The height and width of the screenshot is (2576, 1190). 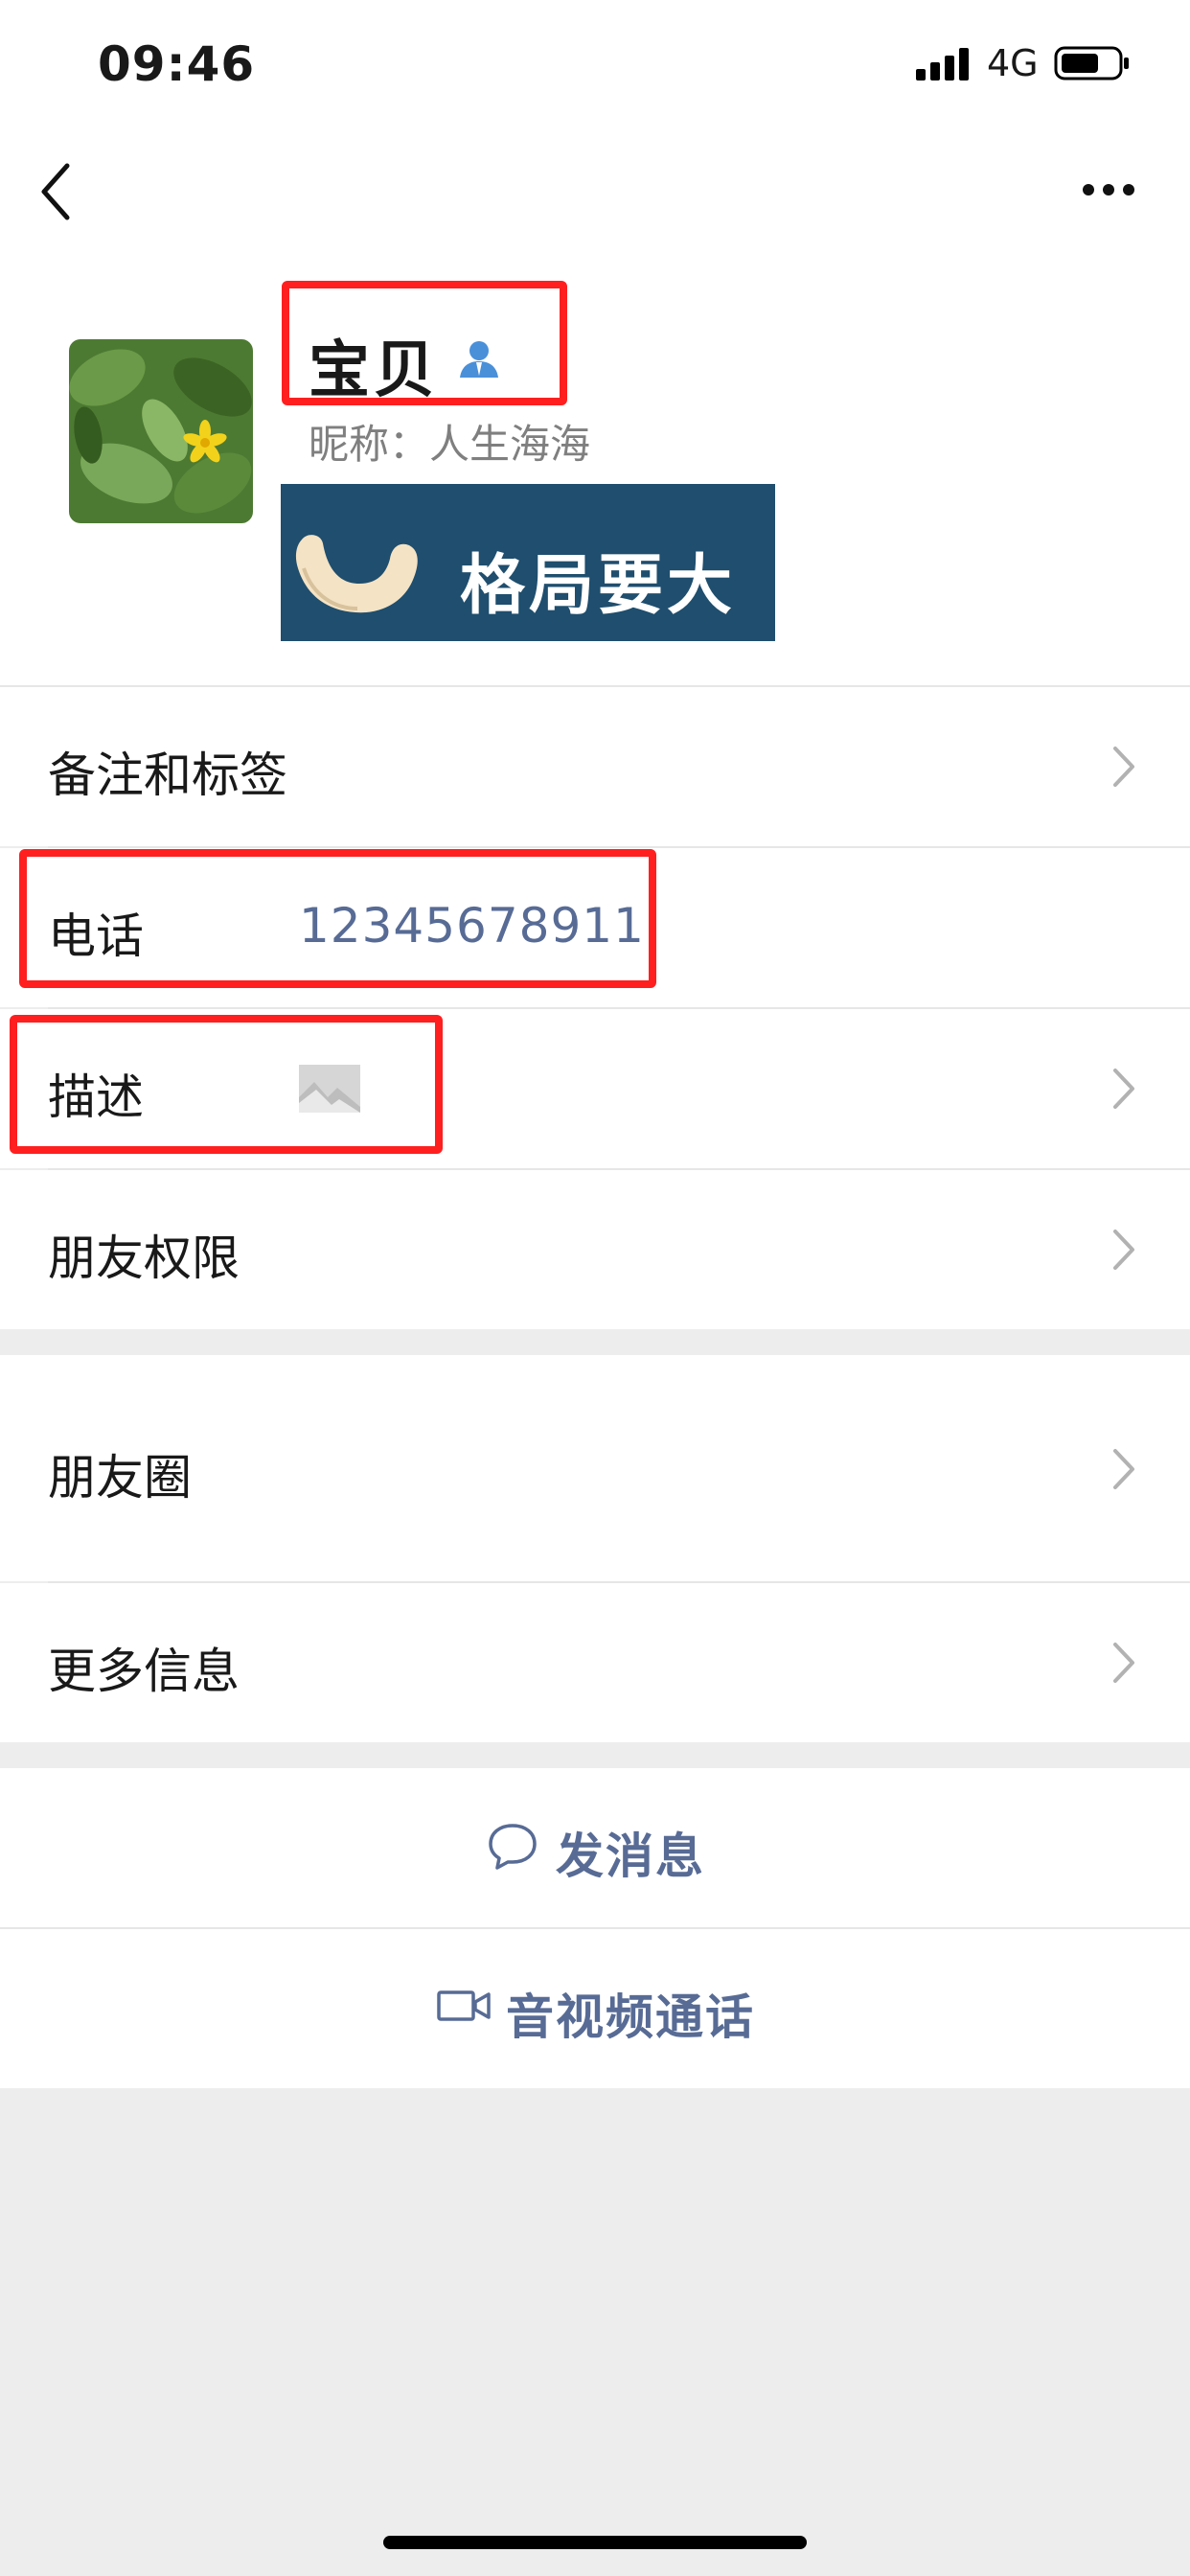 I want to click on send-message-button: 发消息, so click(x=595, y=1847).